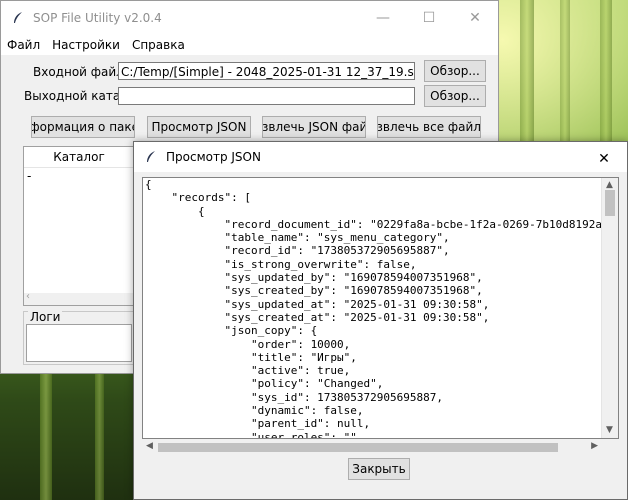  I want to click on catalog-item: -, so click(29, 176).